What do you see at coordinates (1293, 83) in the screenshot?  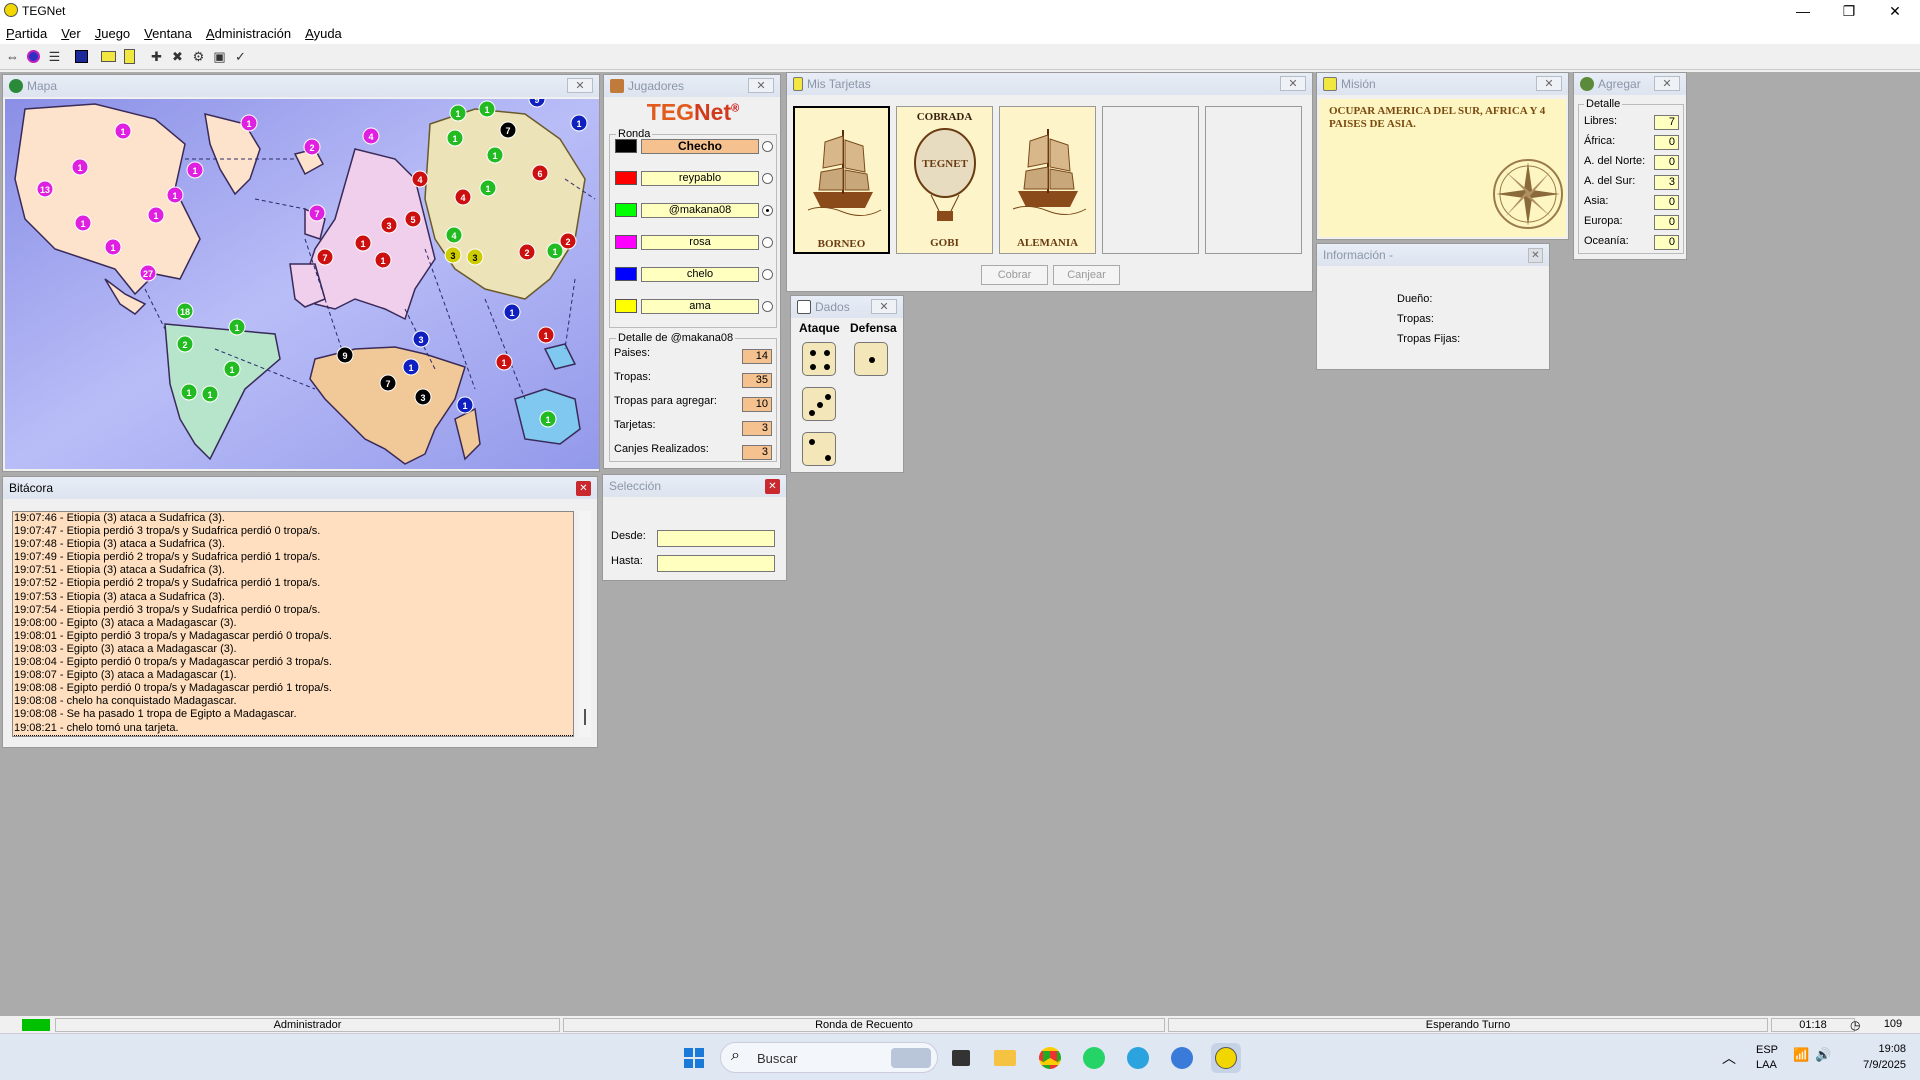 I see `cards-close-button: ✕` at bounding box center [1293, 83].